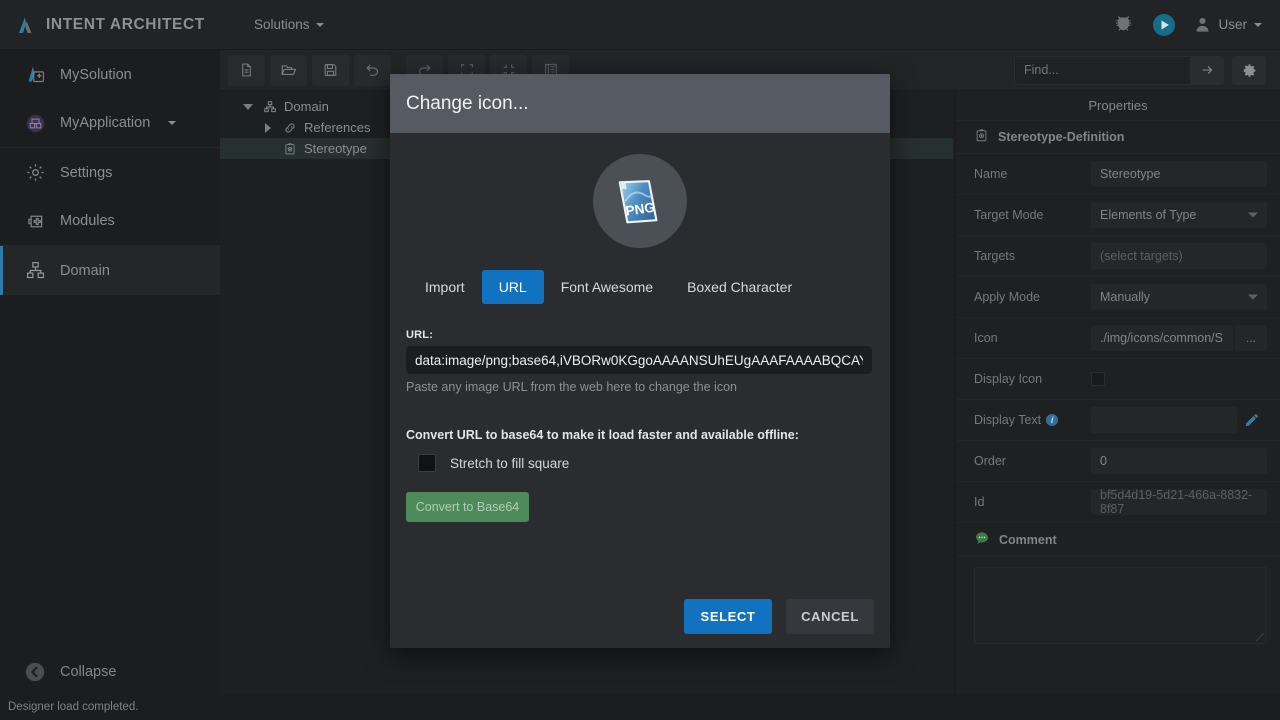  Describe the element at coordinates (1118, 379) in the screenshot. I see `property-row-display-icon: Display Icon` at that location.